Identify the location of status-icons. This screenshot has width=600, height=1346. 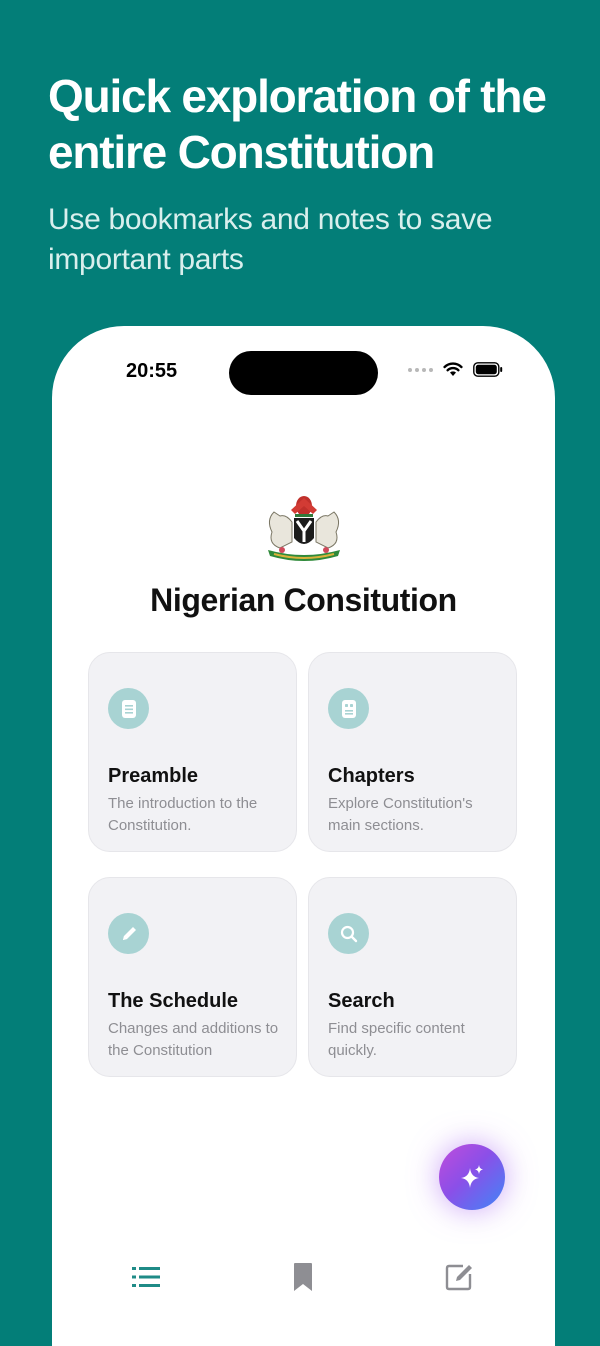
(455, 369).